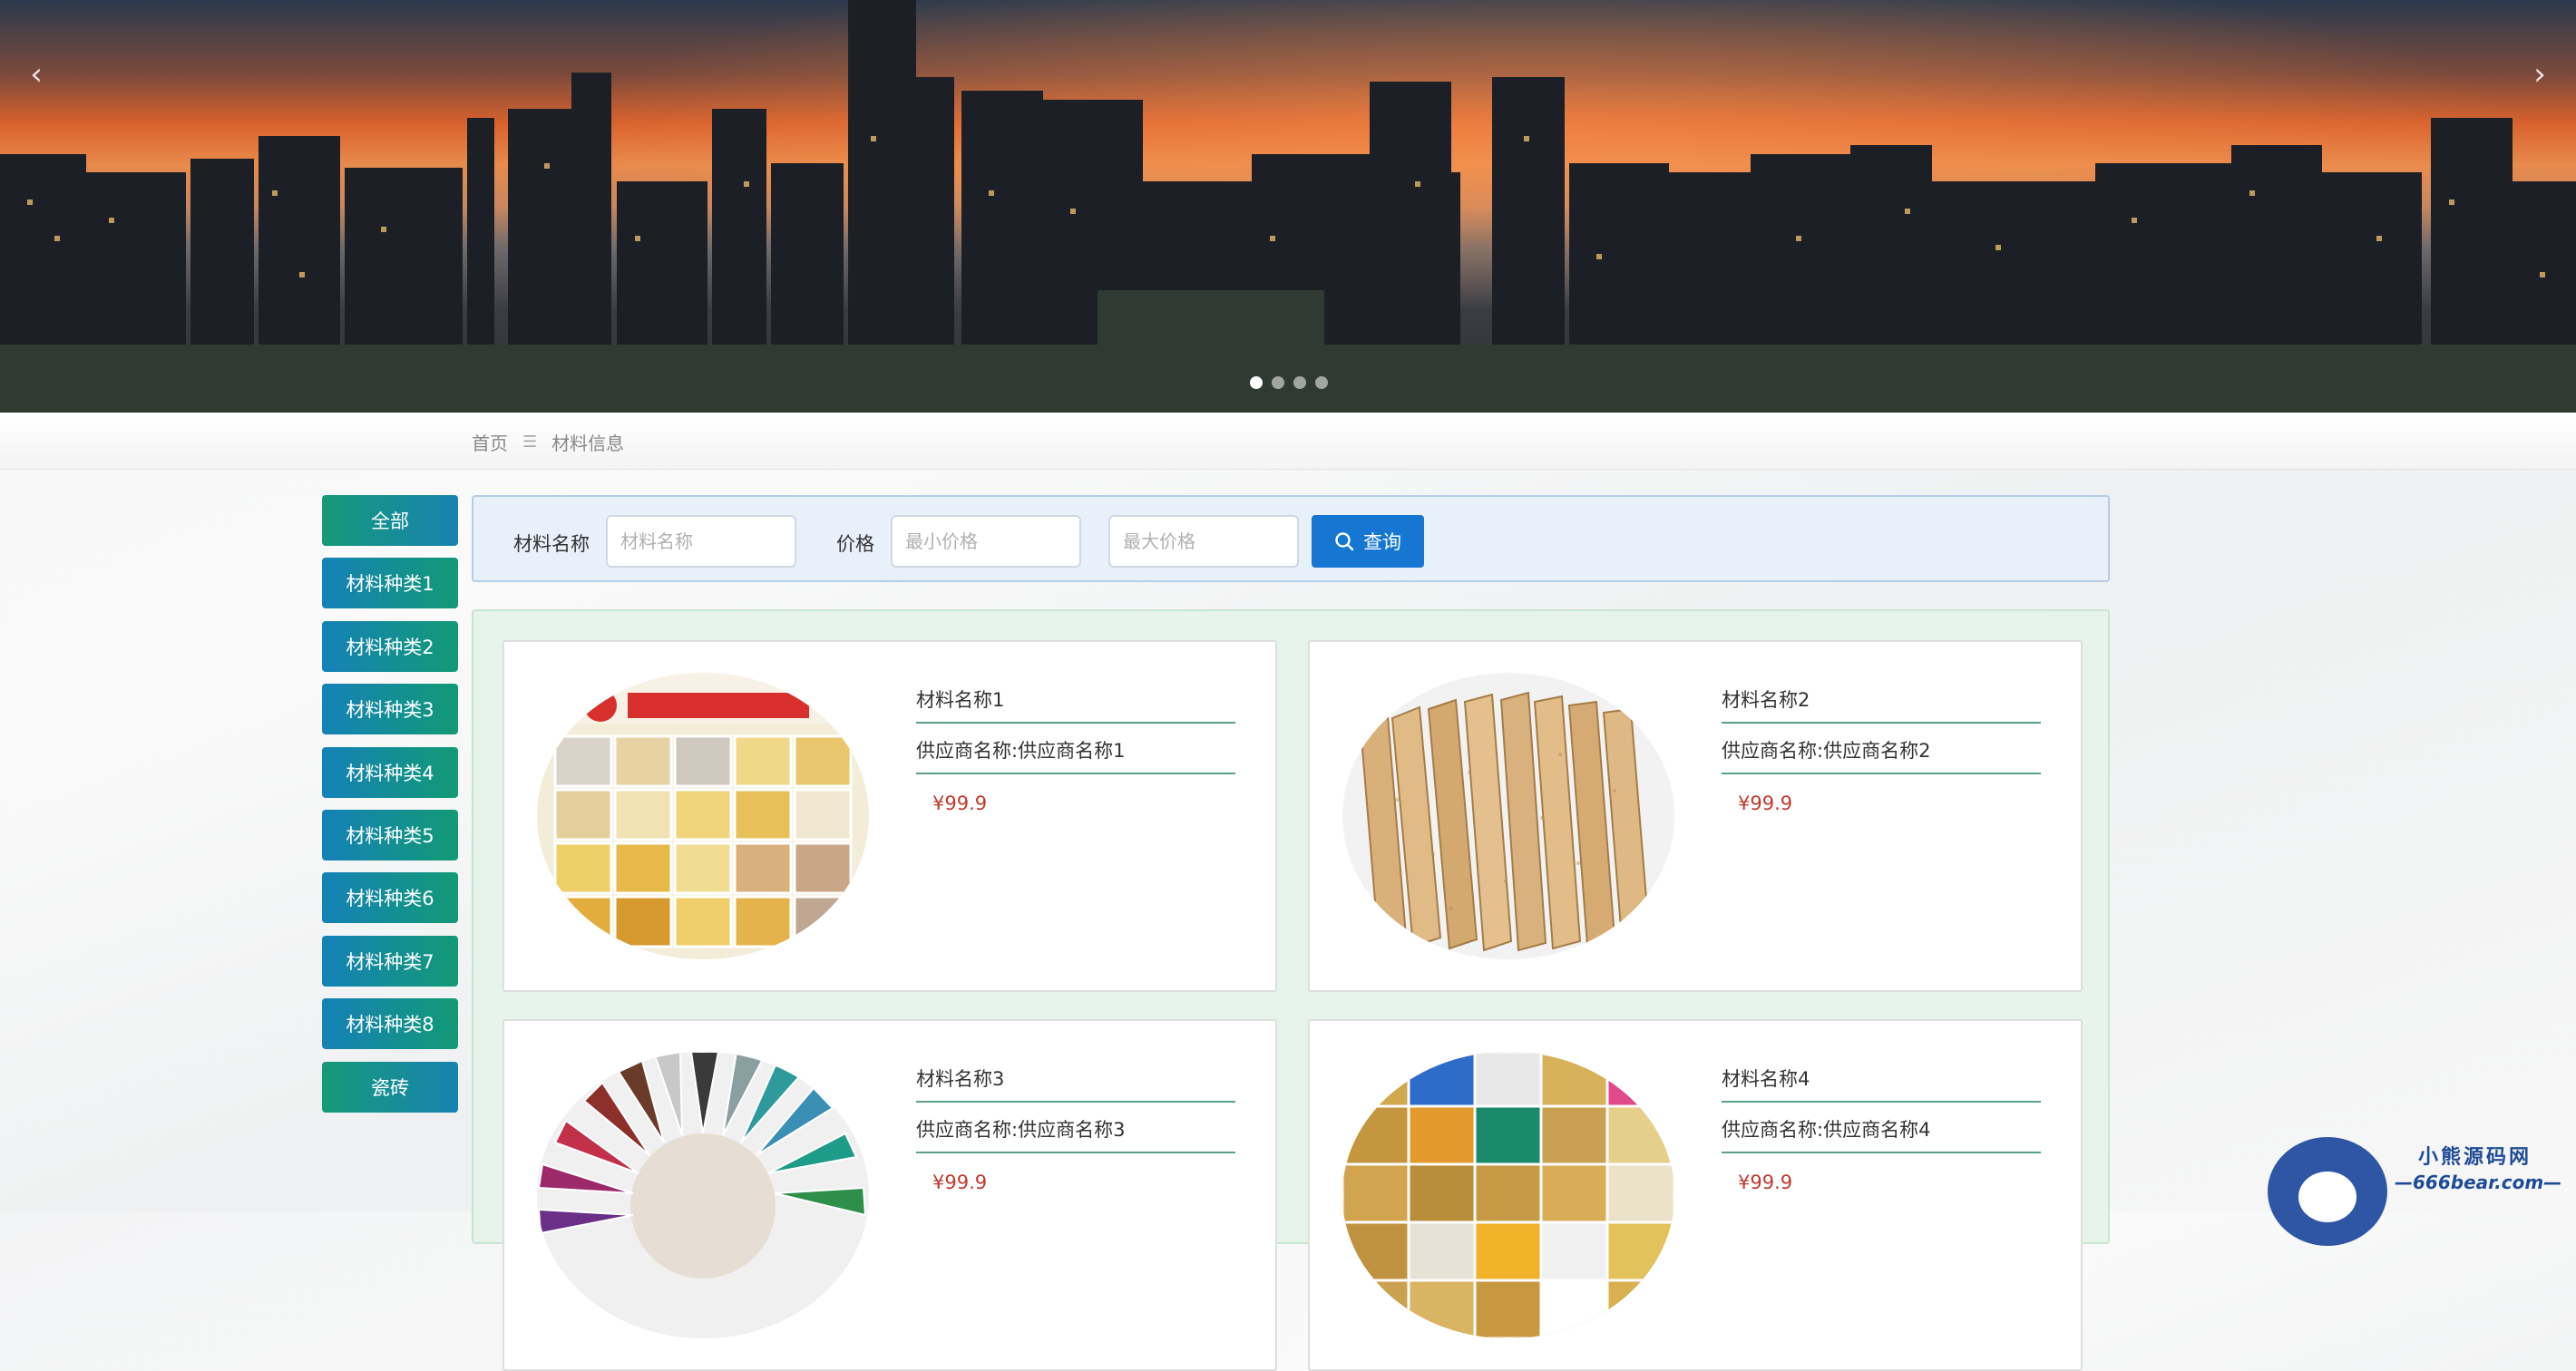 The image size is (2576, 1371). I want to click on material-image-tiles, so click(703, 816).